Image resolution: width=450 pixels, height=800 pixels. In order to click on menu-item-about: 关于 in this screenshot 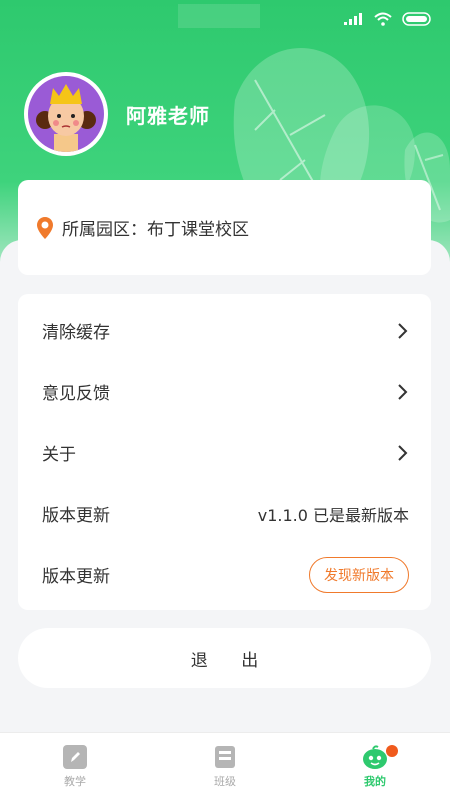, I will do `click(224, 452)`.